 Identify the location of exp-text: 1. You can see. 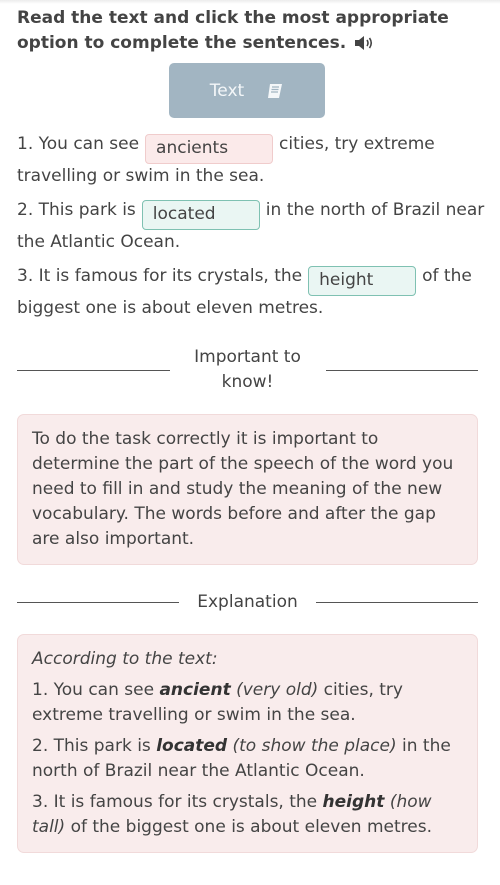
(93, 690).